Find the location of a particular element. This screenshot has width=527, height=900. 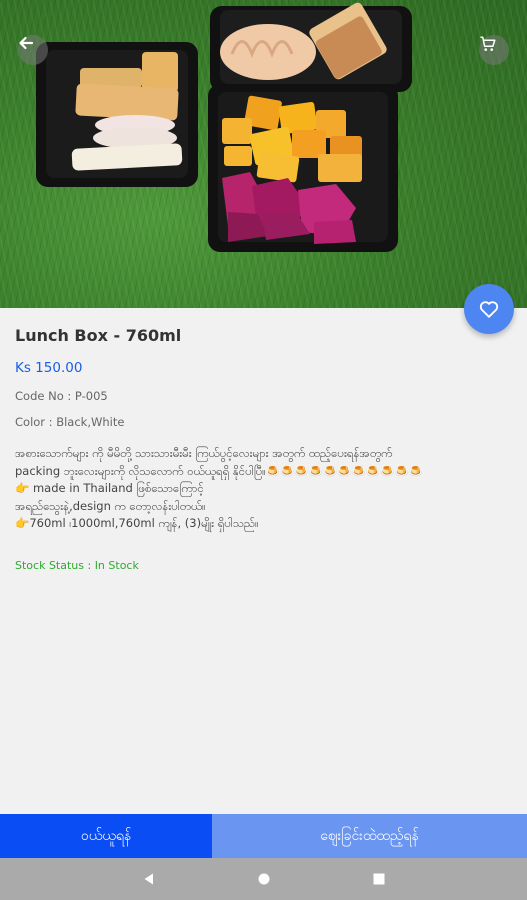

shopping-cart-icon is located at coordinates (488, 43).